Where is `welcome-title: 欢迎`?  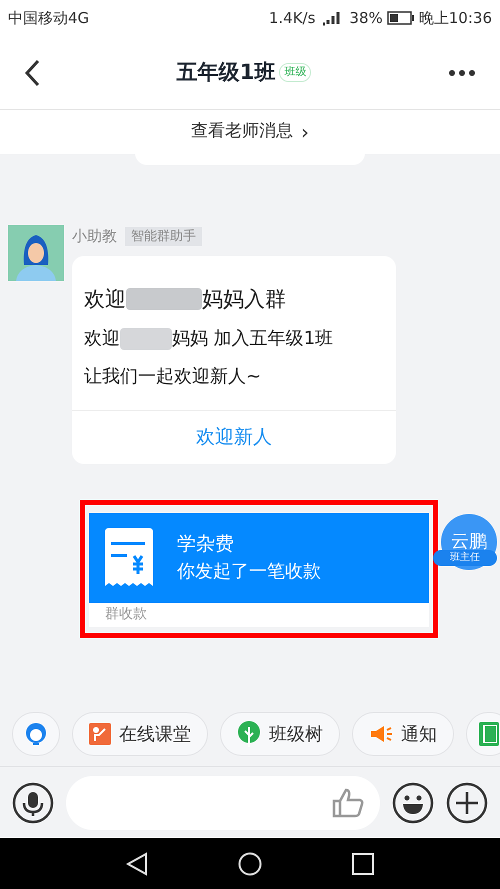
welcome-title: 欢迎 is located at coordinates (105, 299).